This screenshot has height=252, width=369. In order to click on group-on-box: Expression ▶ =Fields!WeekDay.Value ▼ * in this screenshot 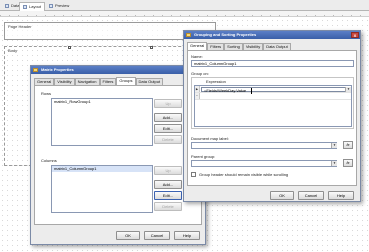, I will do `click(272, 103)`.